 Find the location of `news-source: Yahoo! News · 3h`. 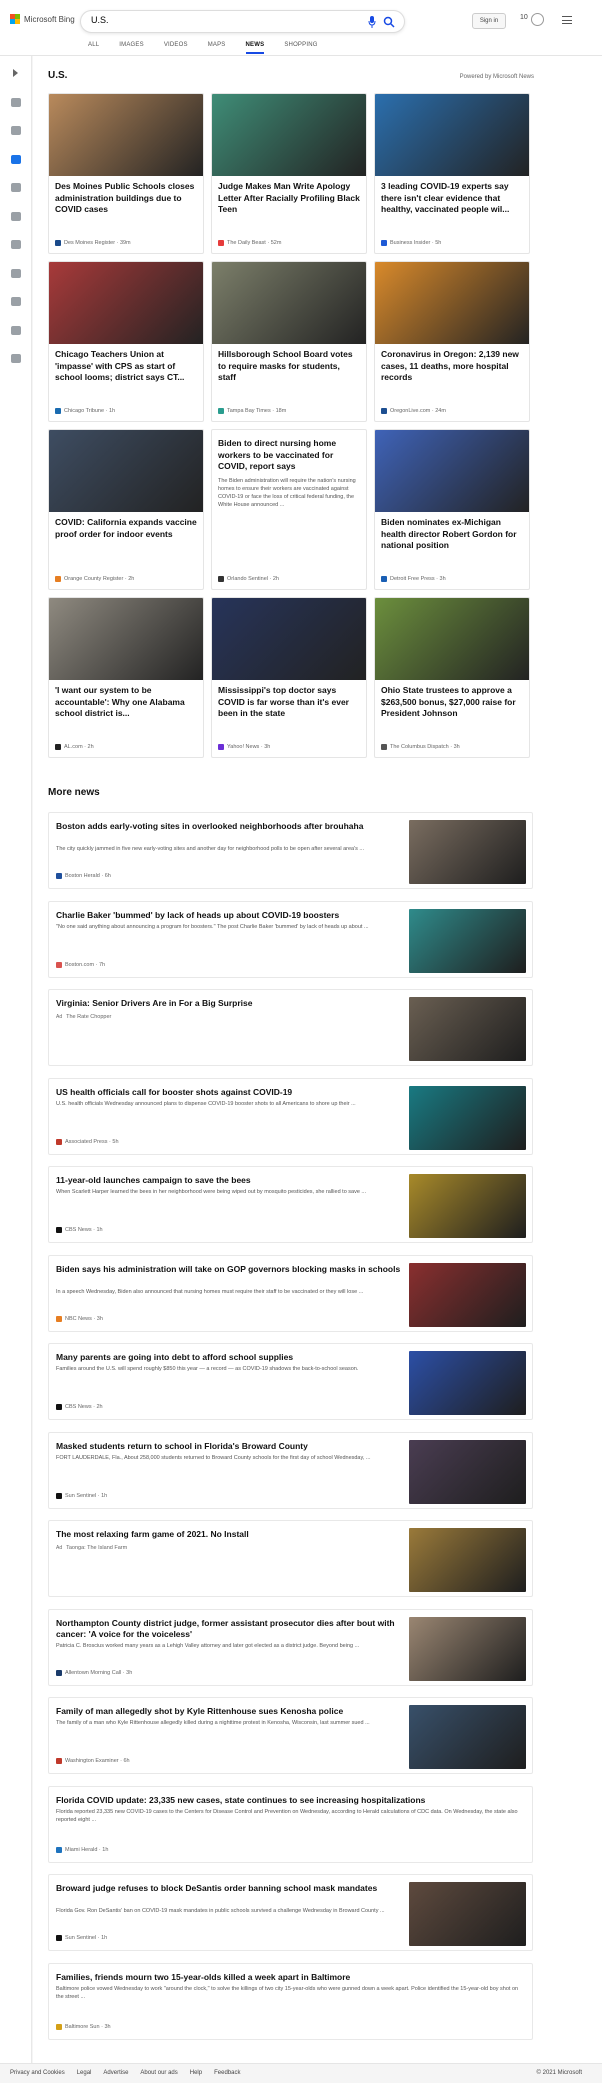

news-source: Yahoo! News · 3h is located at coordinates (244, 747).